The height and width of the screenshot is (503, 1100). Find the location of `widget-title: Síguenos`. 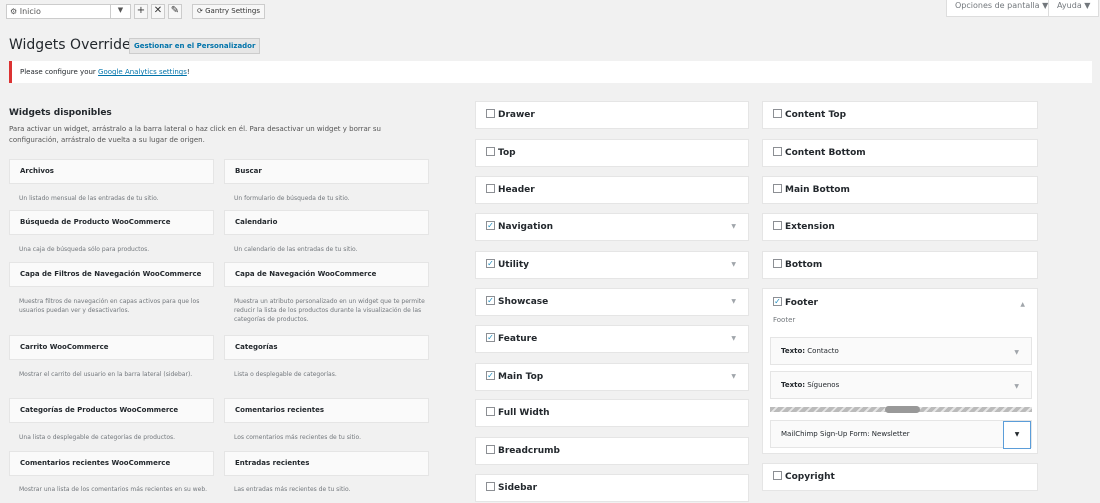

widget-title: Síguenos is located at coordinates (823, 385).